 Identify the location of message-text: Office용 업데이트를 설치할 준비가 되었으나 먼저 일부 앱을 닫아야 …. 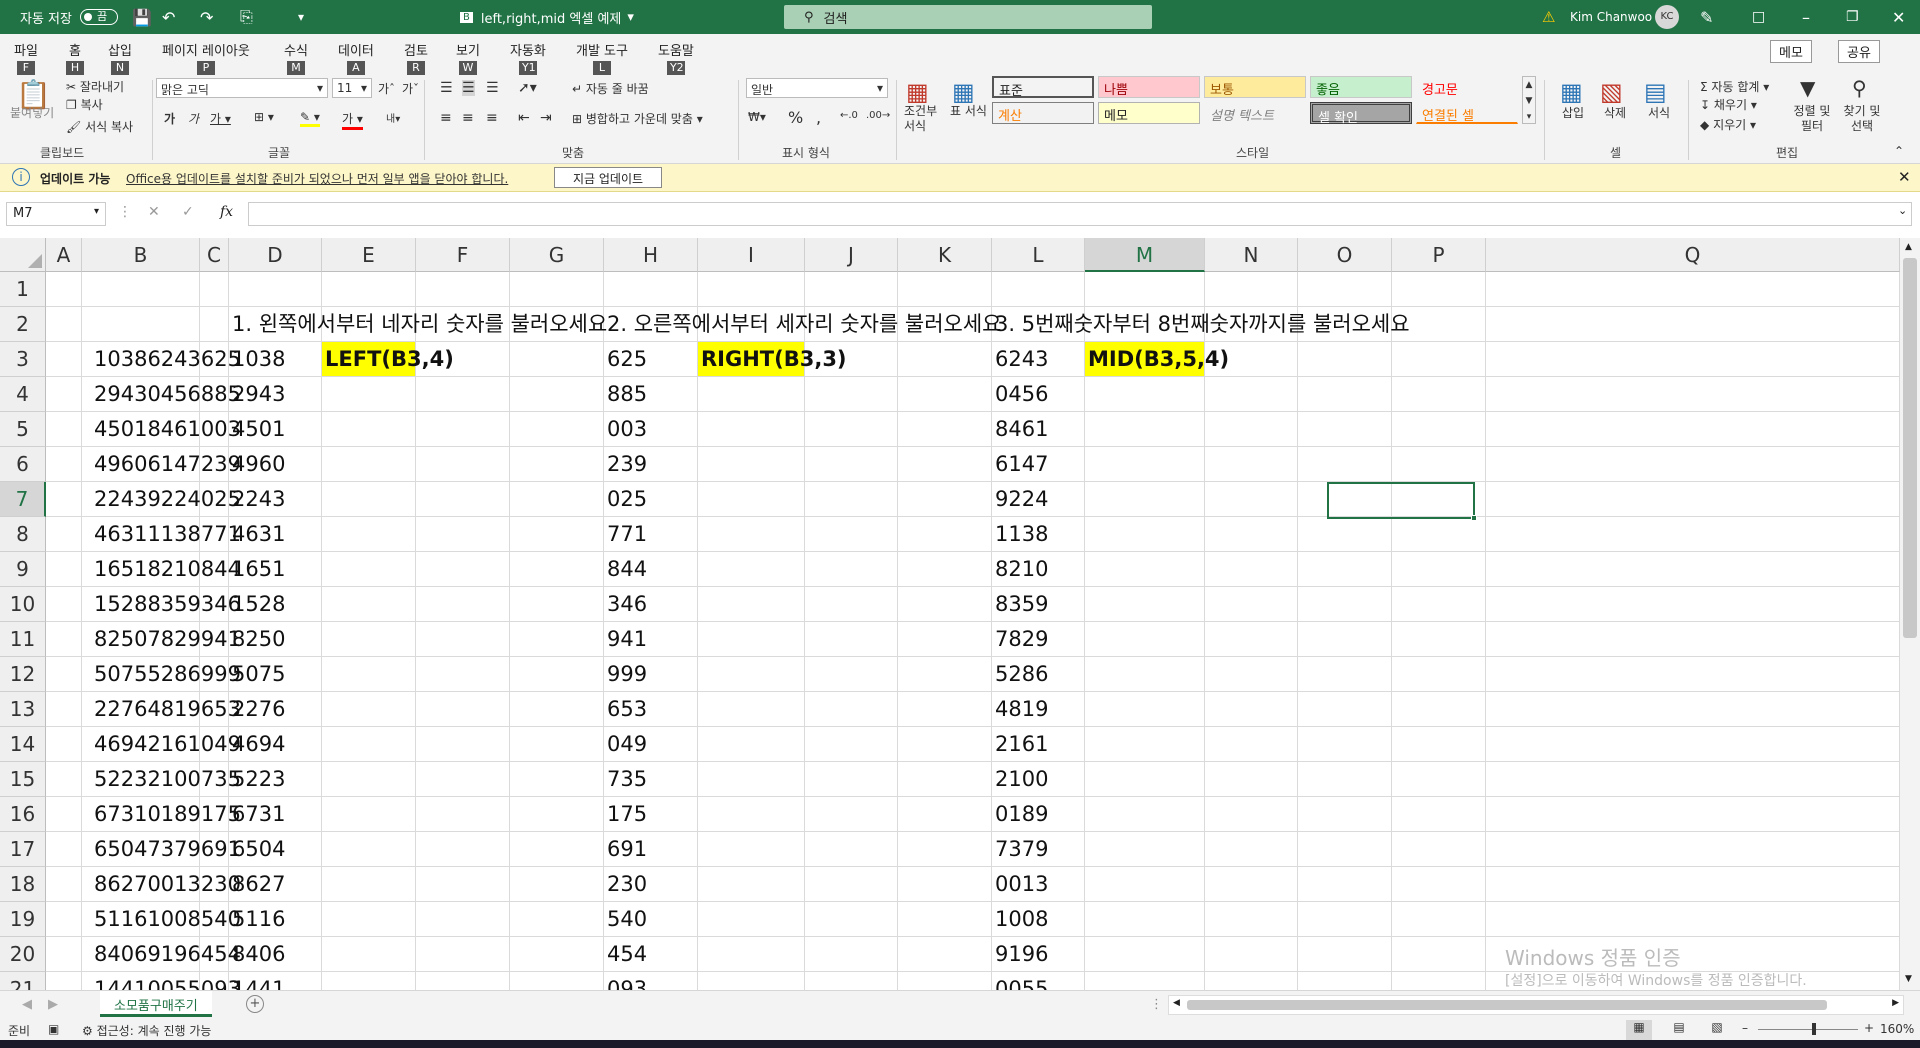
(317, 178).